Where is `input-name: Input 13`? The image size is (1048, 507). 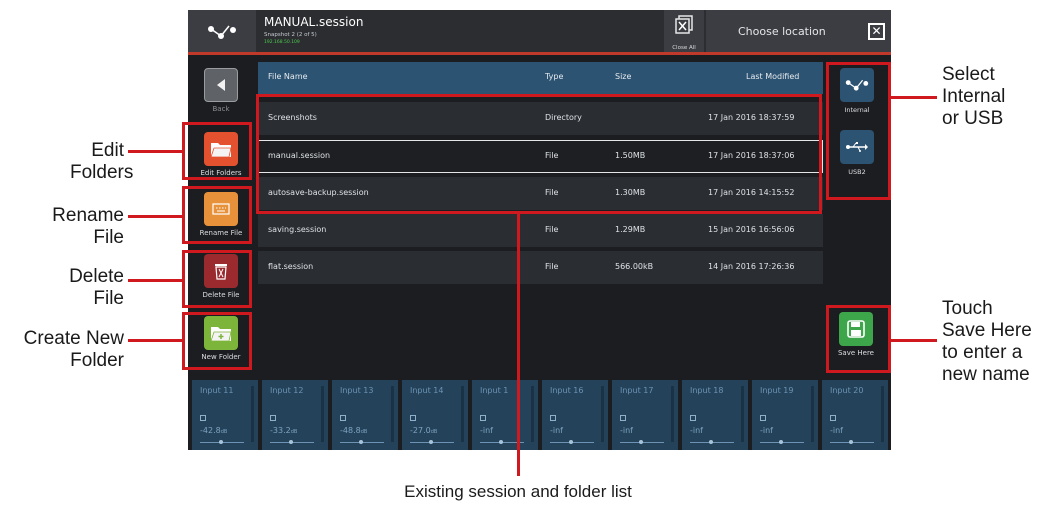
input-name: Input 13 is located at coordinates (357, 390).